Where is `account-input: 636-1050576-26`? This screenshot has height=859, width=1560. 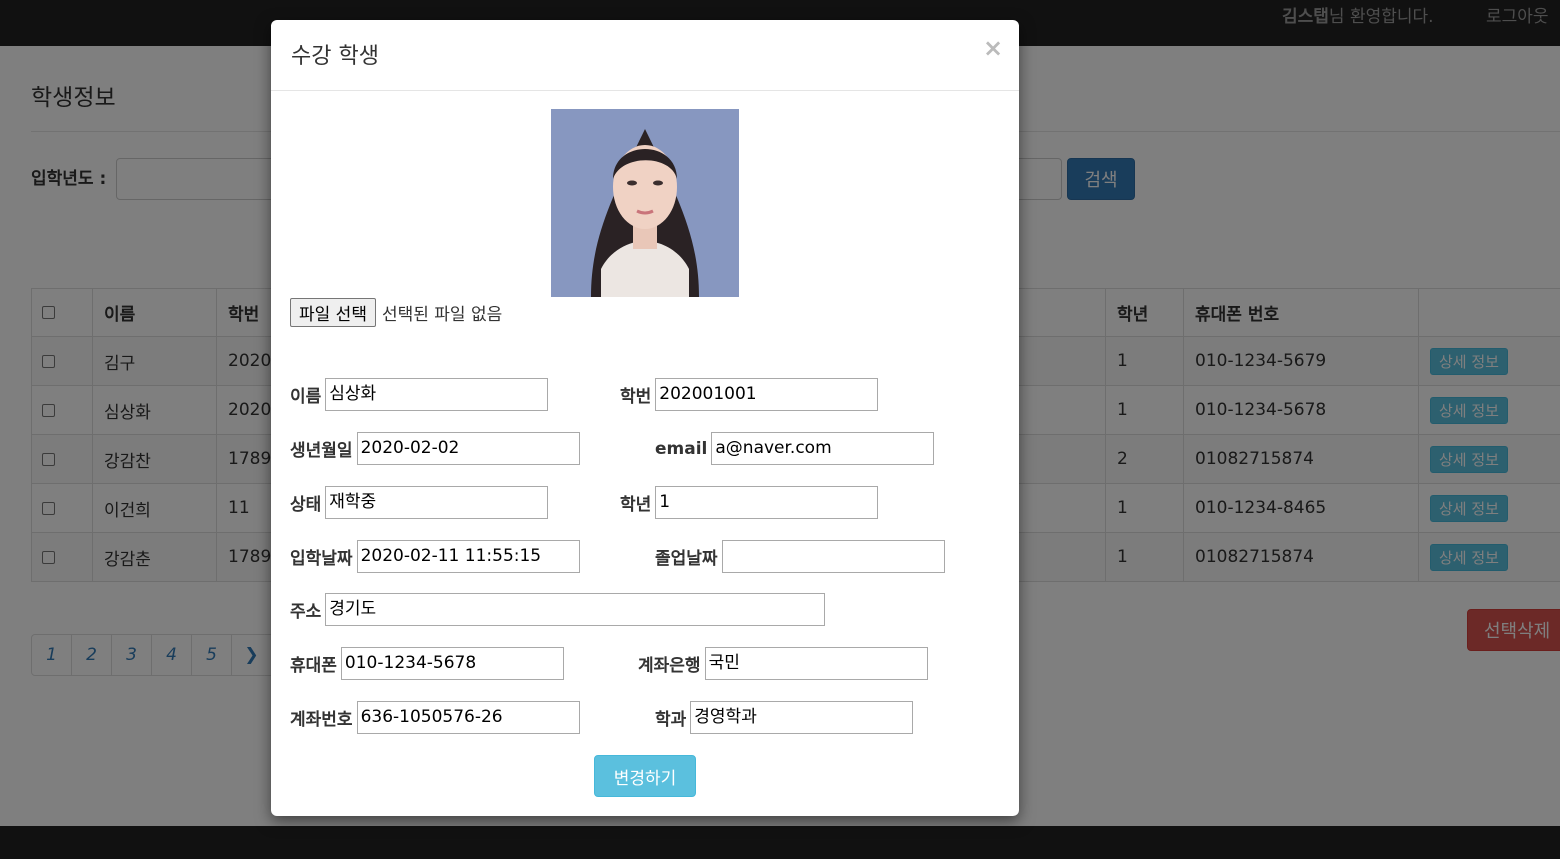
account-input: 636-1050576-26 is located at coordinates (468, 717).